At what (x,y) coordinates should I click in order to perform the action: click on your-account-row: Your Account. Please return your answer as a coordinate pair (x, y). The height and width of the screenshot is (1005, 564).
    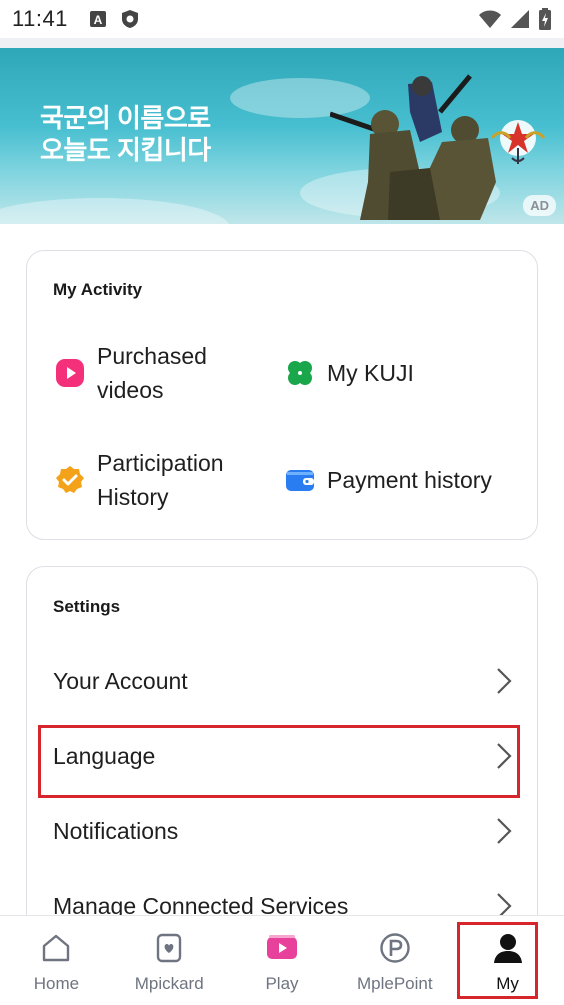
    Looking at the image, I should click on (282, 681).